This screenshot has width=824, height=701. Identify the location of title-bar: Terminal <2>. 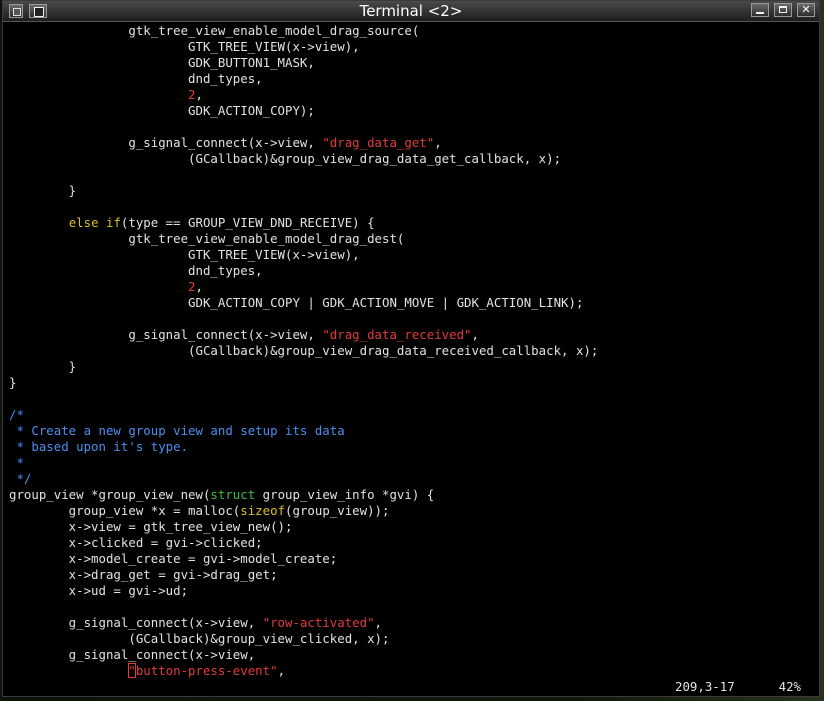
(411, 11).